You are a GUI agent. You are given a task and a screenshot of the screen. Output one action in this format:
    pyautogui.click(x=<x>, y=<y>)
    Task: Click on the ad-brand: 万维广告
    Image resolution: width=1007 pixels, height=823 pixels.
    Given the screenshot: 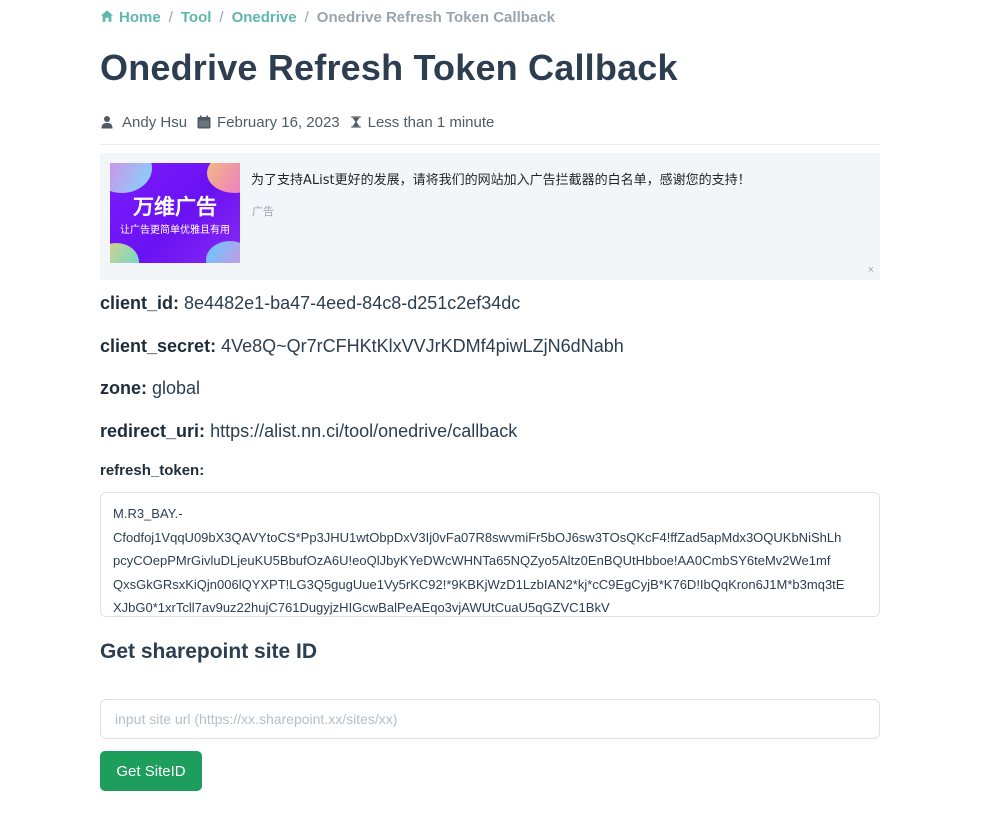 What is the action you would take?
    pyautogui.click(x=175, y=207)
    